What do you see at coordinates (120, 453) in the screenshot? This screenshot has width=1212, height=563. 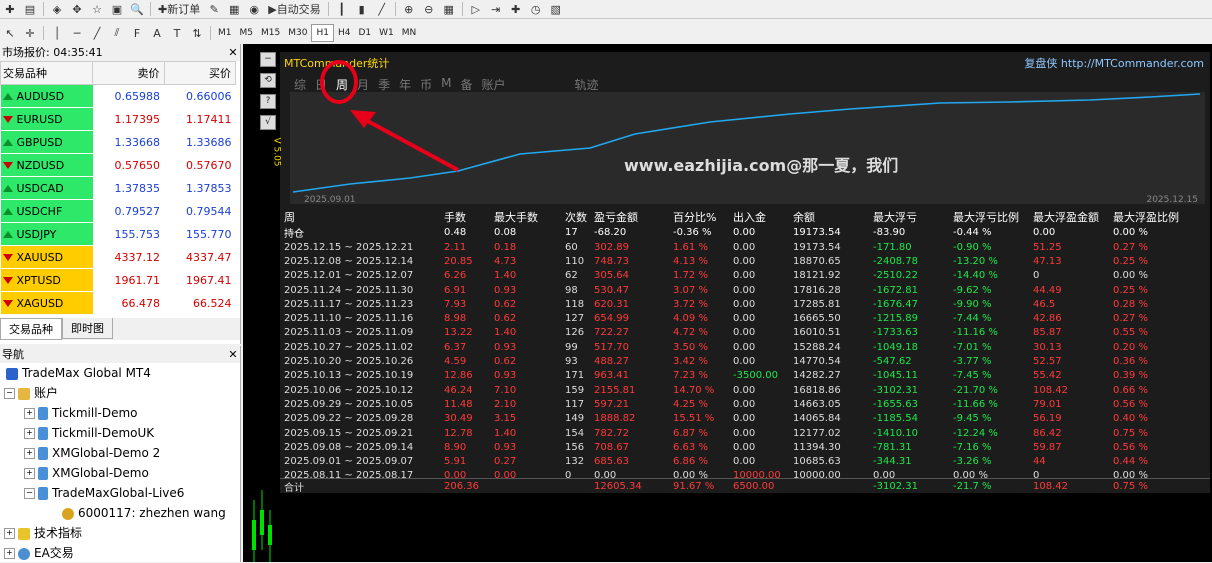 I see `nav-account-item: + XMGlobal-Demo 2` at bounding box center [120, 453].